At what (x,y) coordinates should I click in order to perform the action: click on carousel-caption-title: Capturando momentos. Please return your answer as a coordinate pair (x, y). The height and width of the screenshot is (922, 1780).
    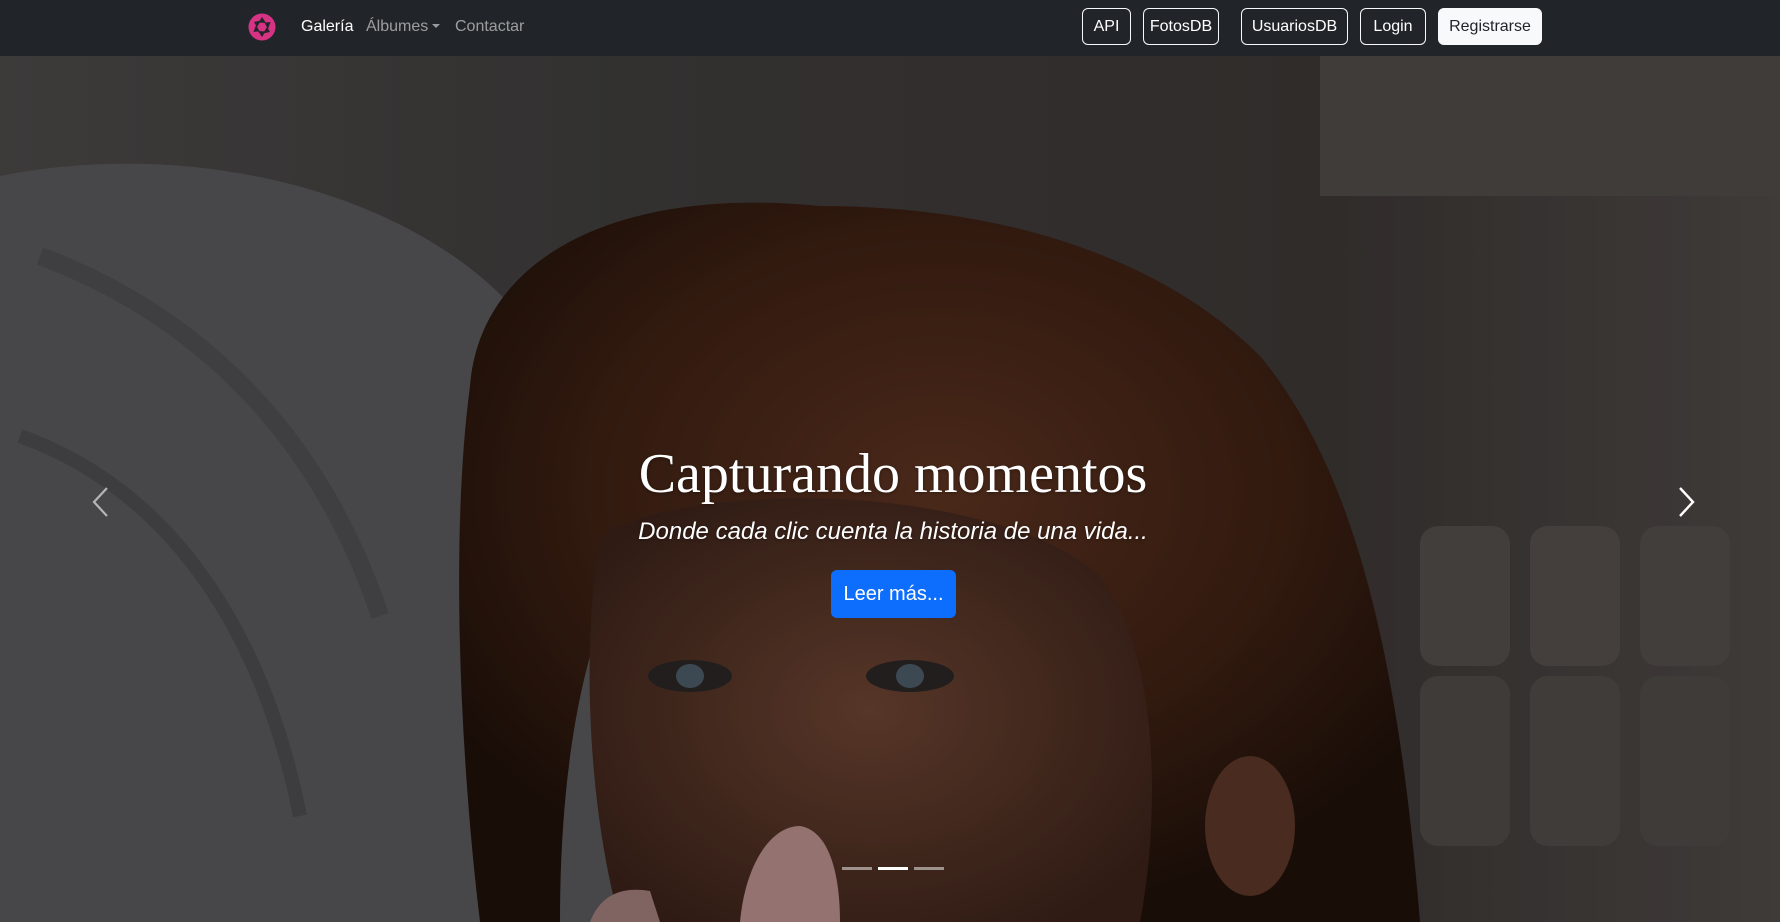
    Looking at the image, I should click on (893, 474).